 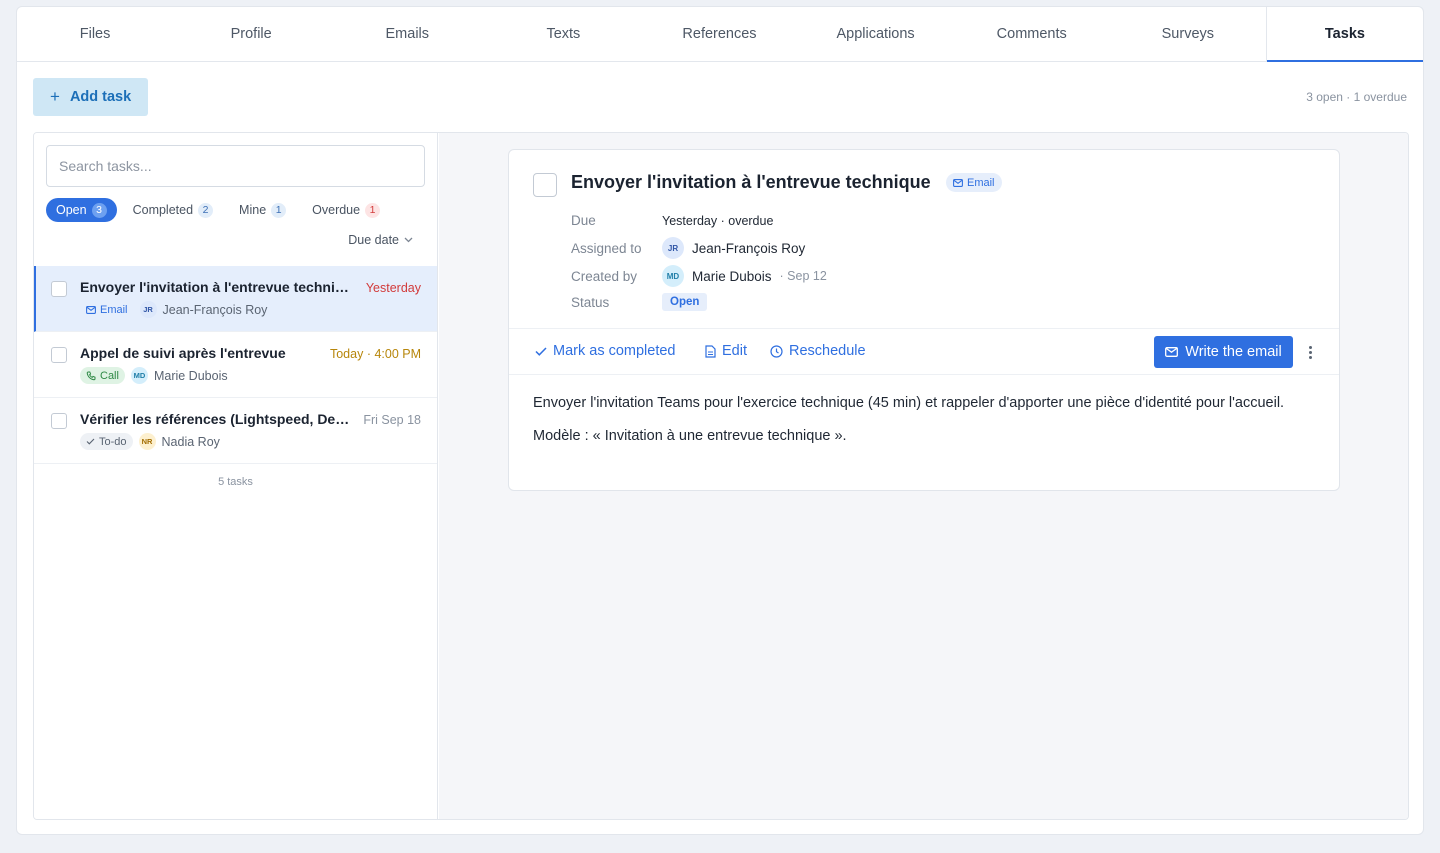 What do you see at coordinates (718, 220) in the screenshot?
I see `due-value: Yesterday · overdue` at bounding box center [718, 220].